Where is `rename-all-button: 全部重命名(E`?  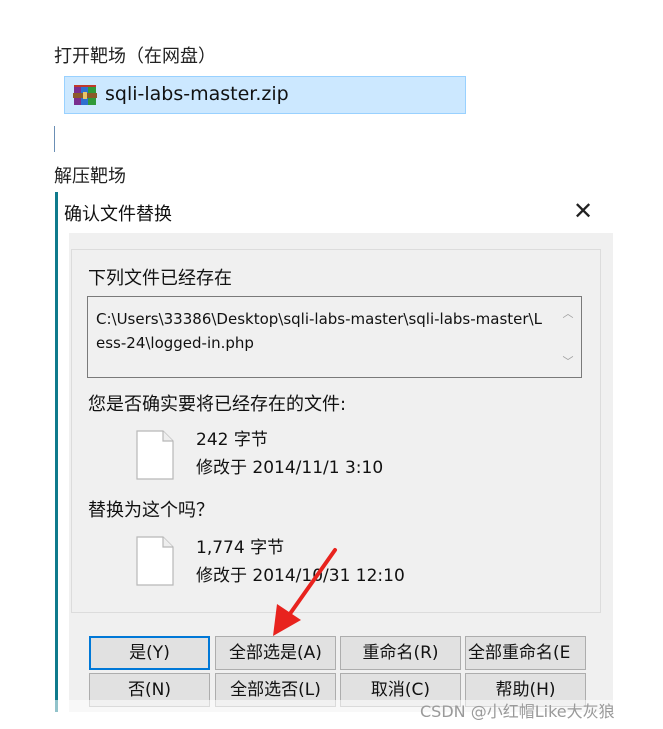
rename-all-button: 全部重命名(E is located at coordinates (525, 653).